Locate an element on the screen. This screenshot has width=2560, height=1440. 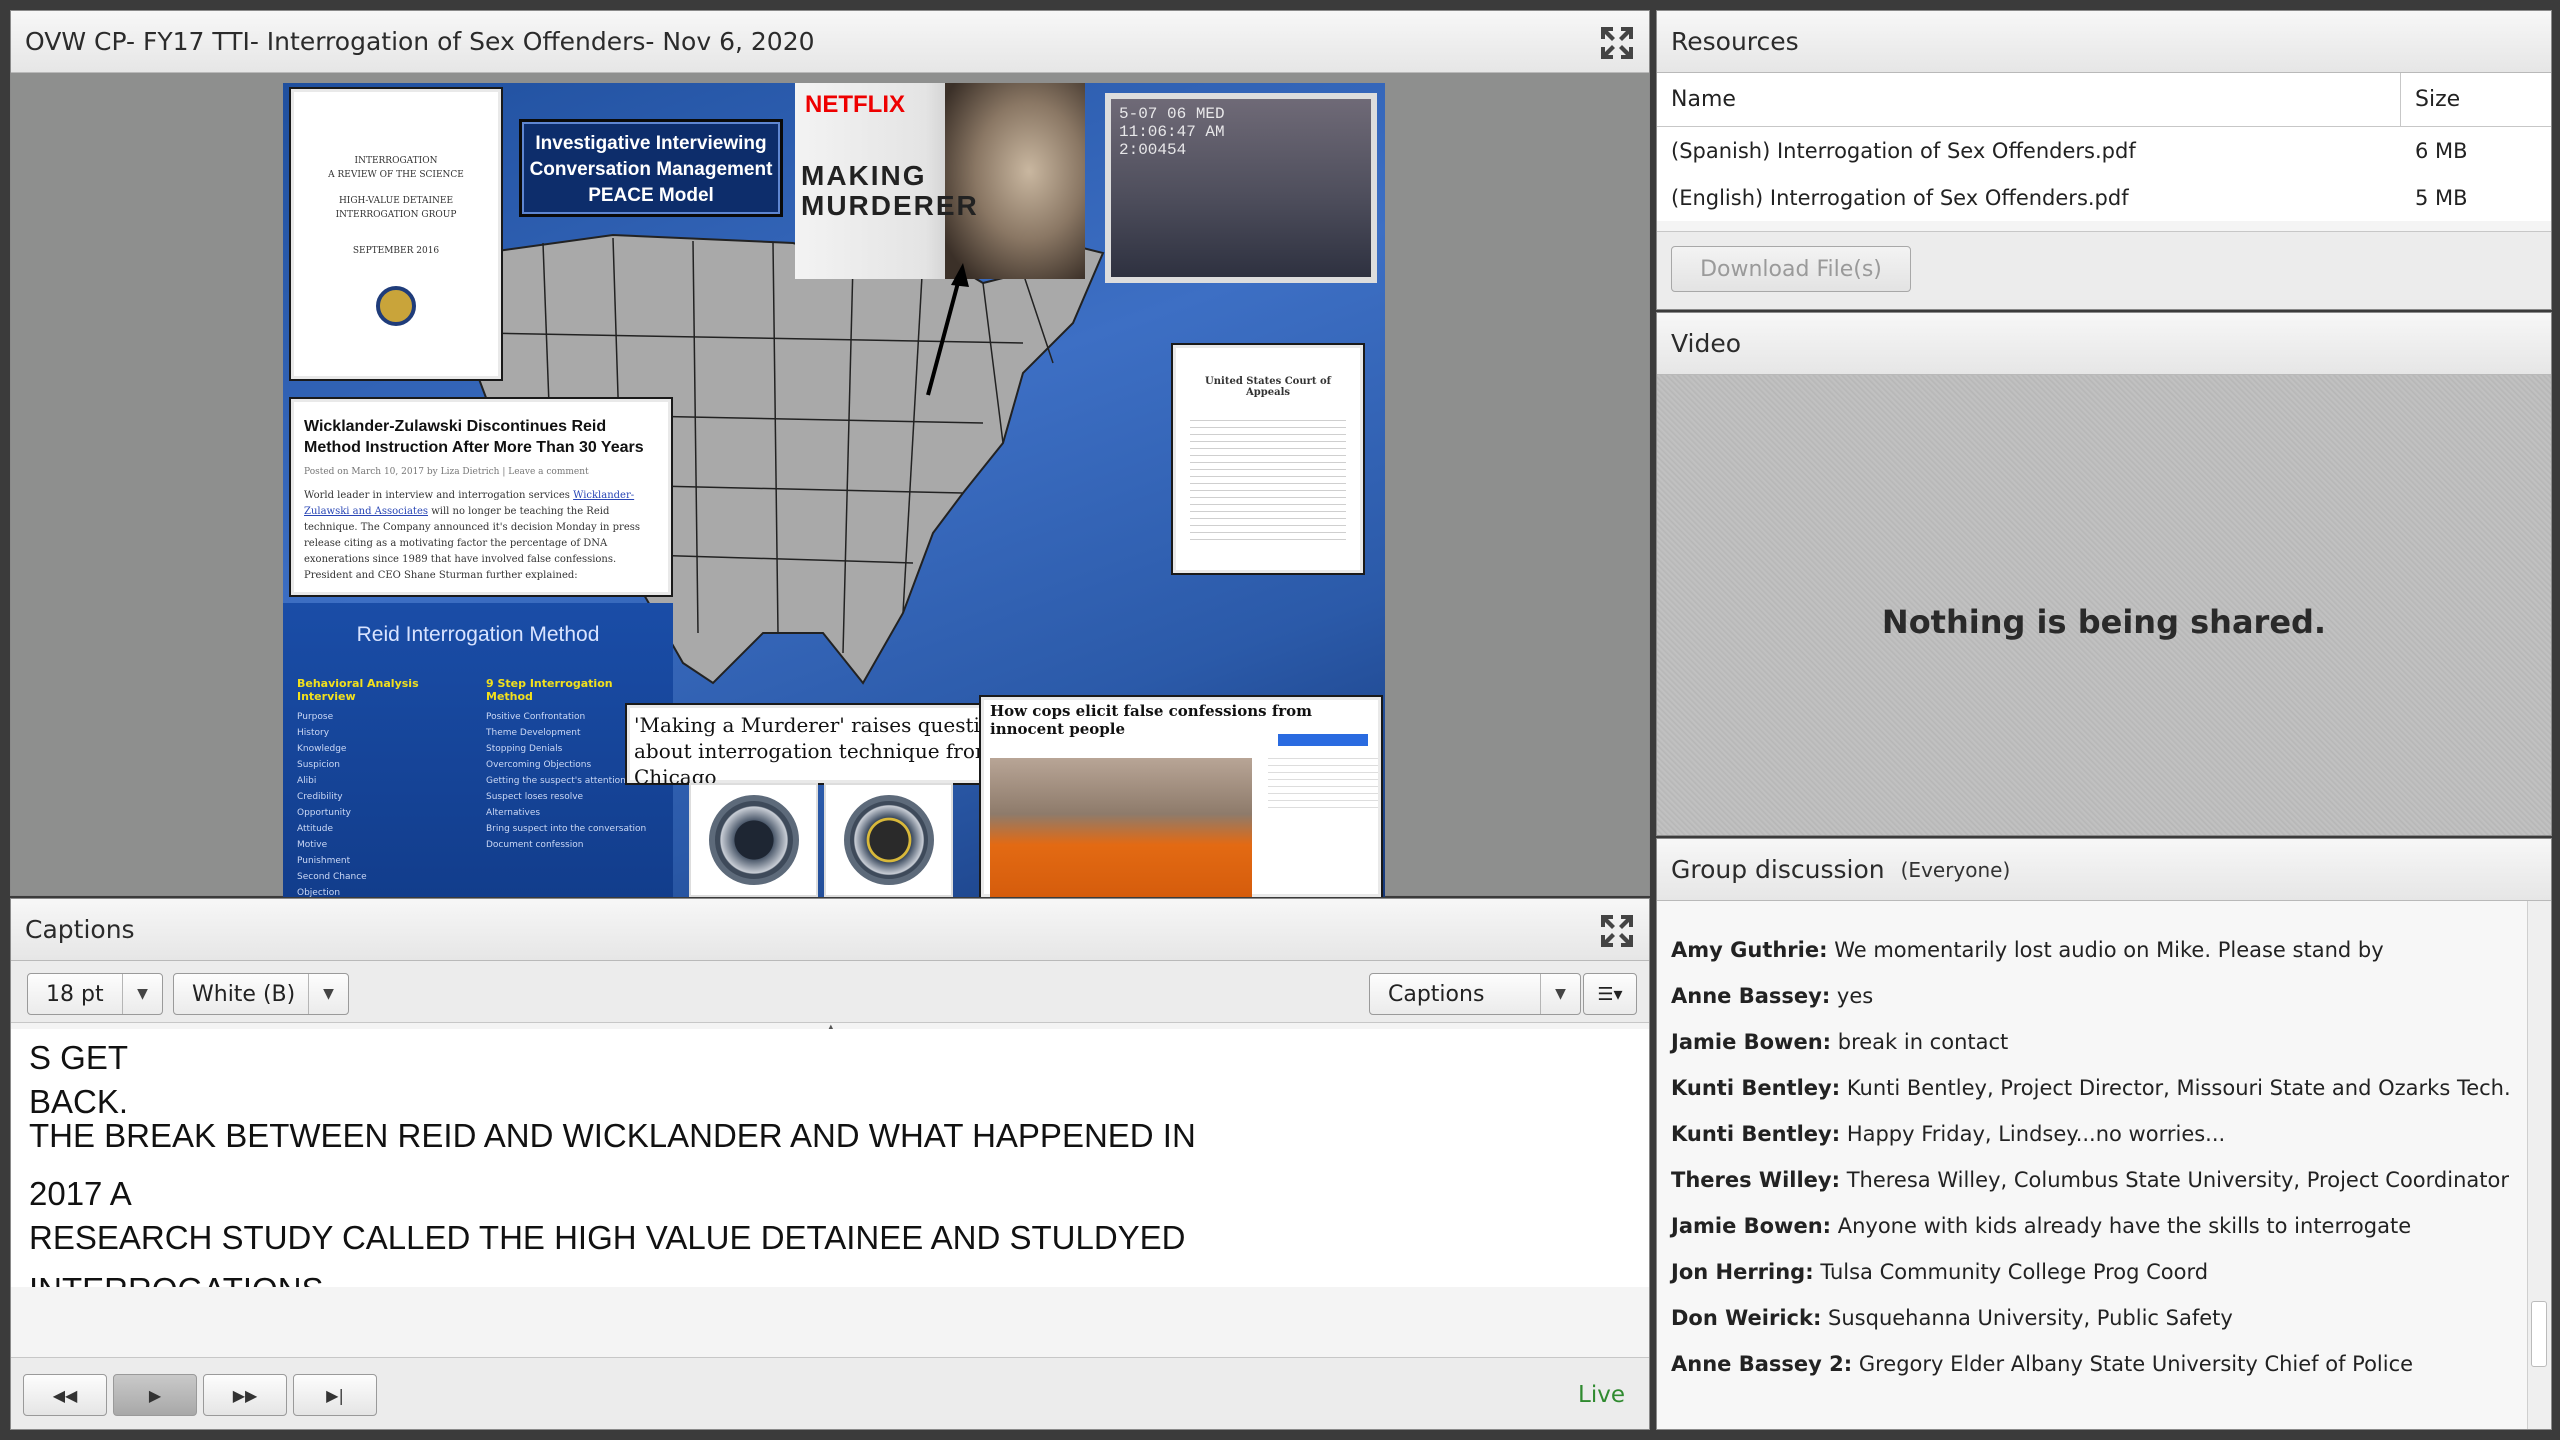
scrollbar-thumb is located at coordinates (2539, 1334).